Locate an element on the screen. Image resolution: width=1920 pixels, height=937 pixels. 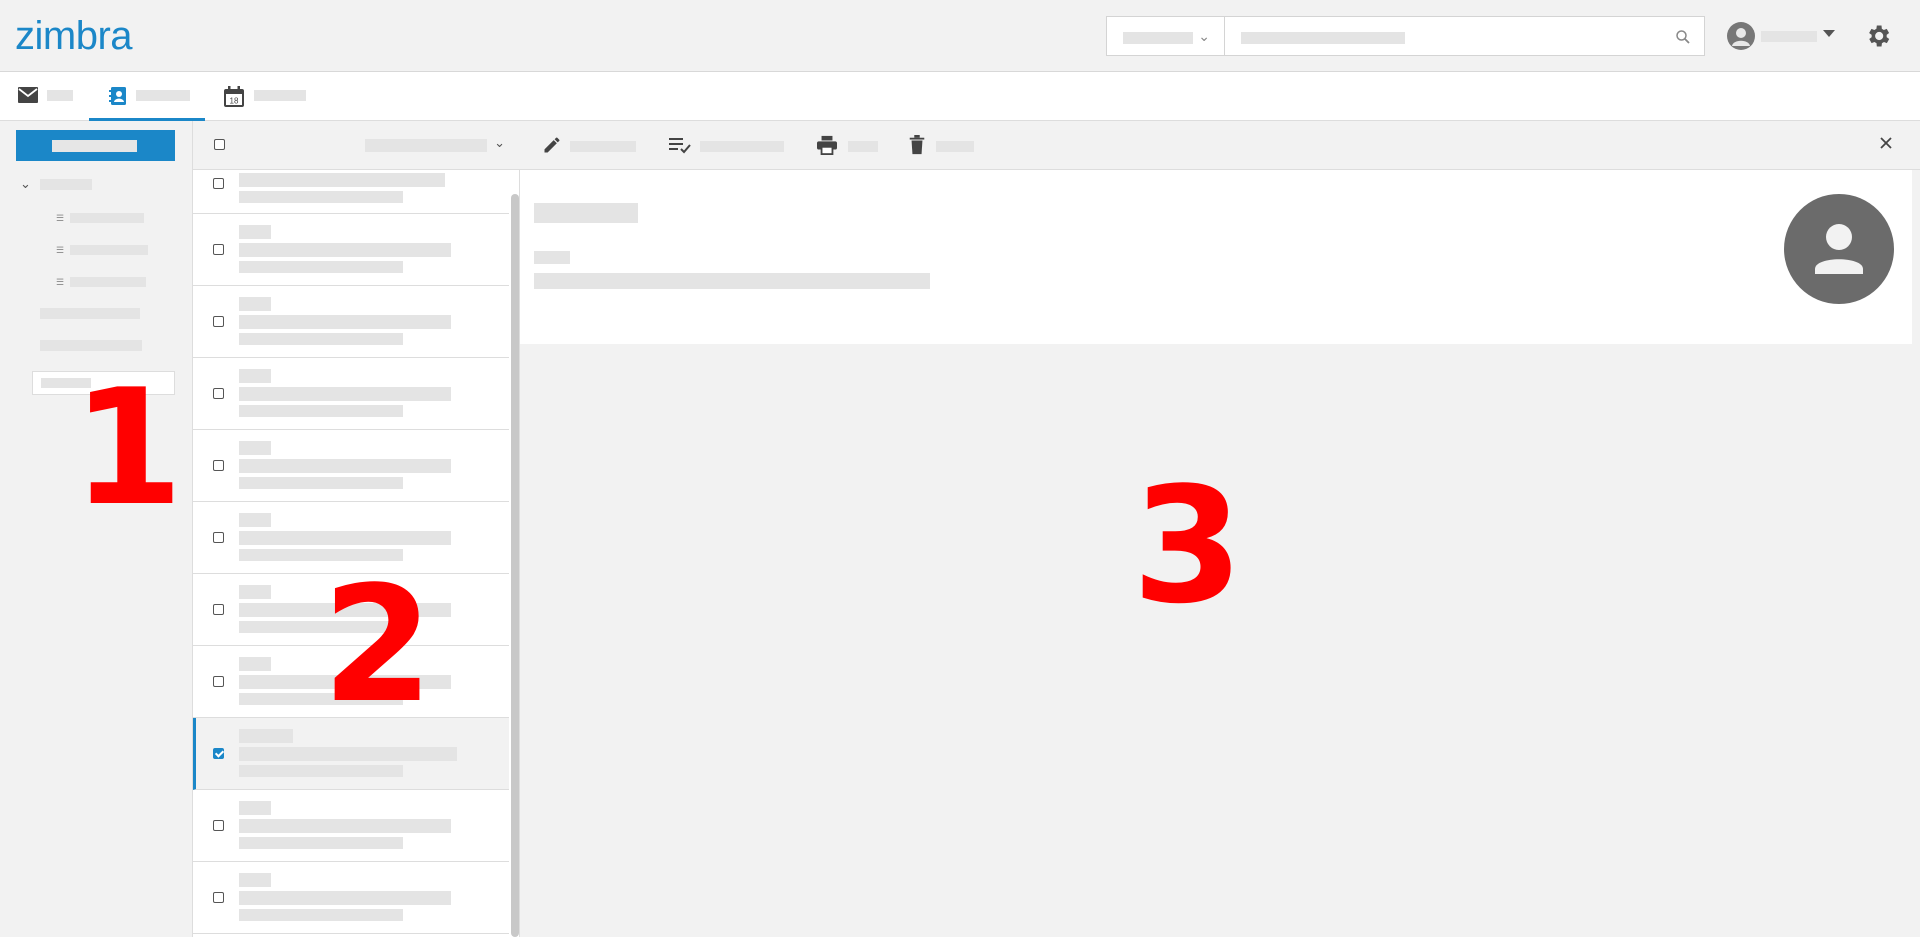
row-checkbox-checked is located at coordinates (218, 753).